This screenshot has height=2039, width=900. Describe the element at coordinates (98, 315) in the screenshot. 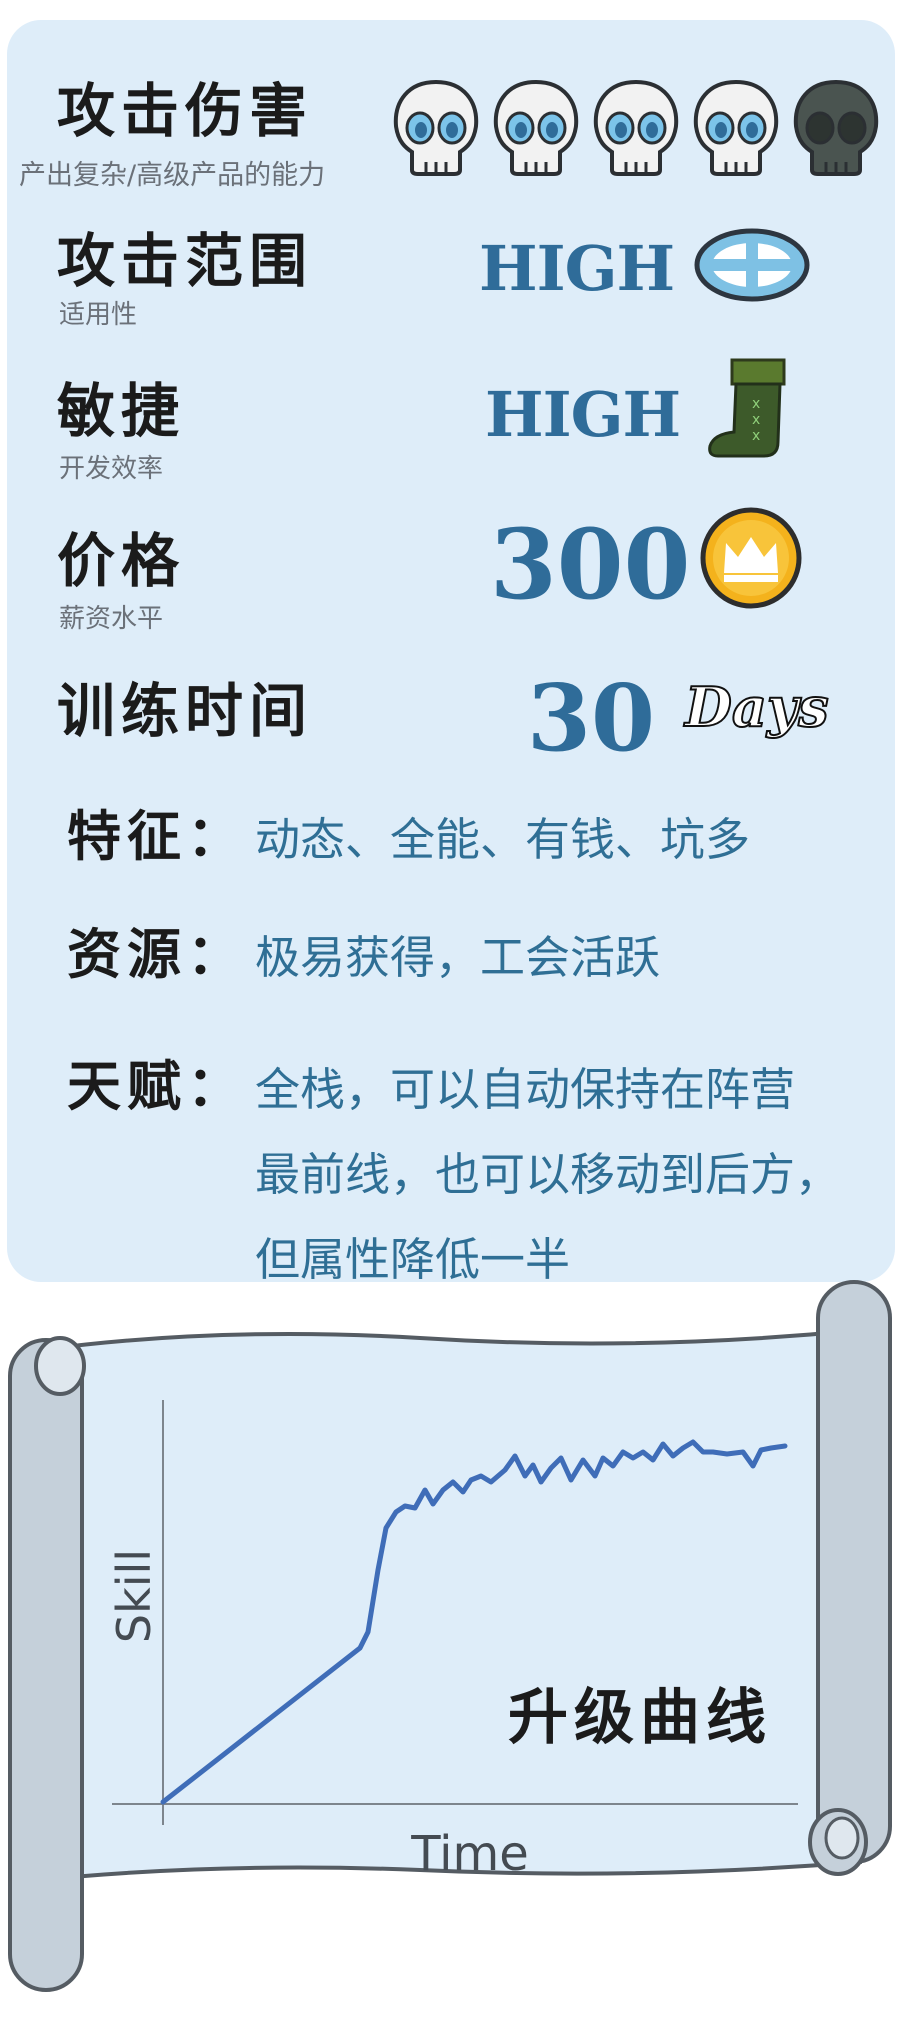

I see `attack-range-sub: 适用性` at that location.